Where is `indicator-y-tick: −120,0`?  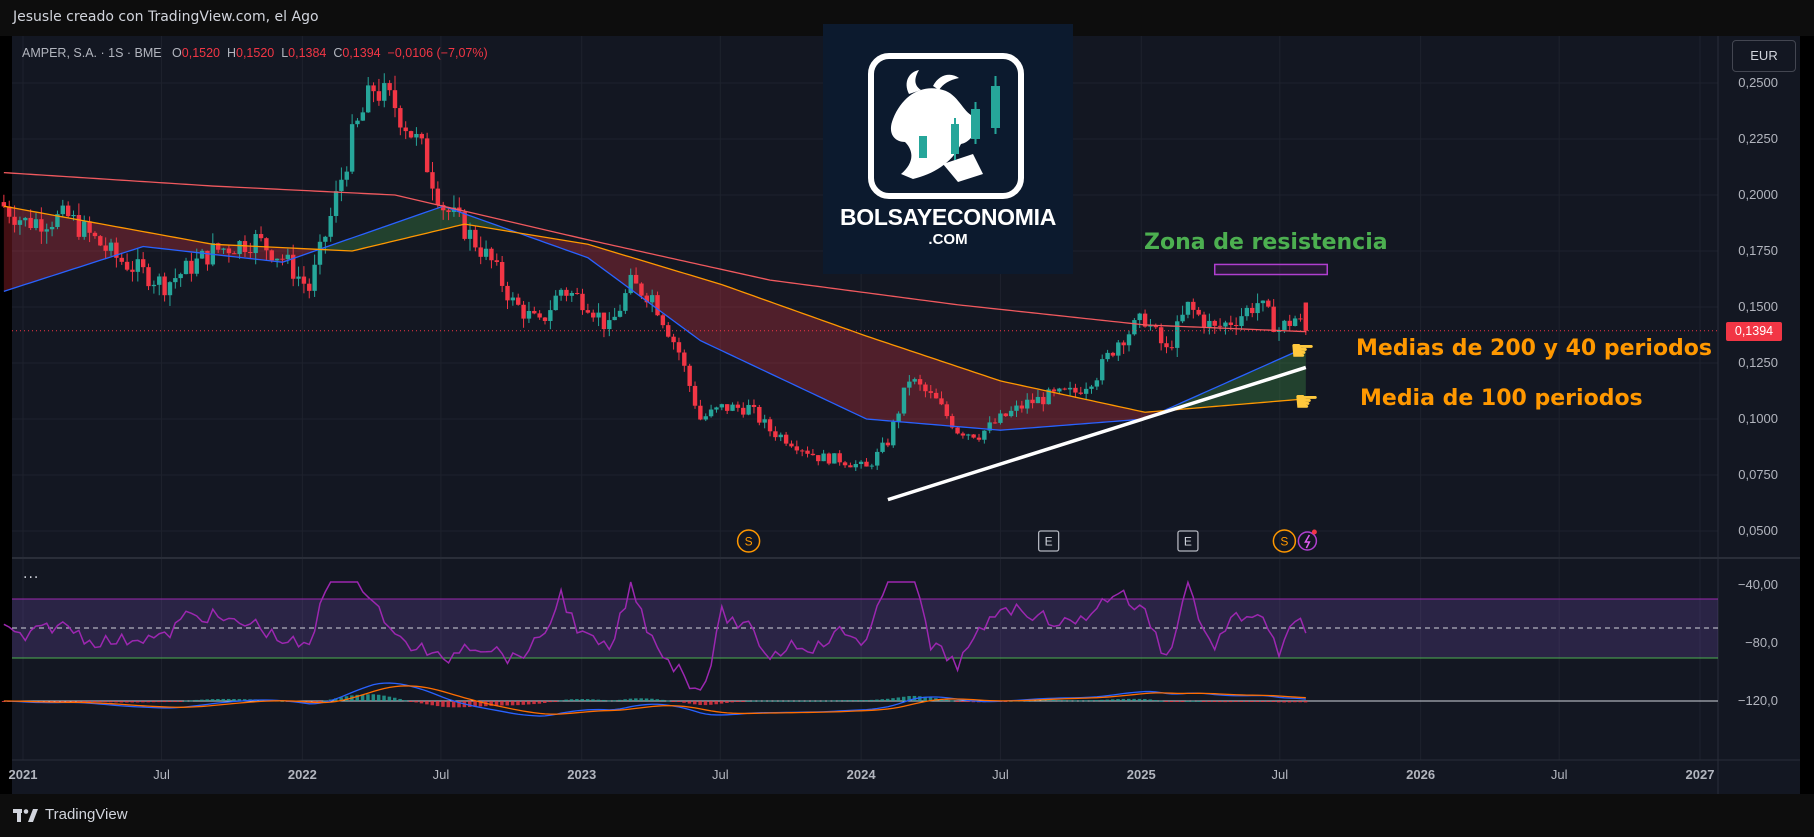
indicator-y-tick: −120,0 is located at coordinates (1758, 700).